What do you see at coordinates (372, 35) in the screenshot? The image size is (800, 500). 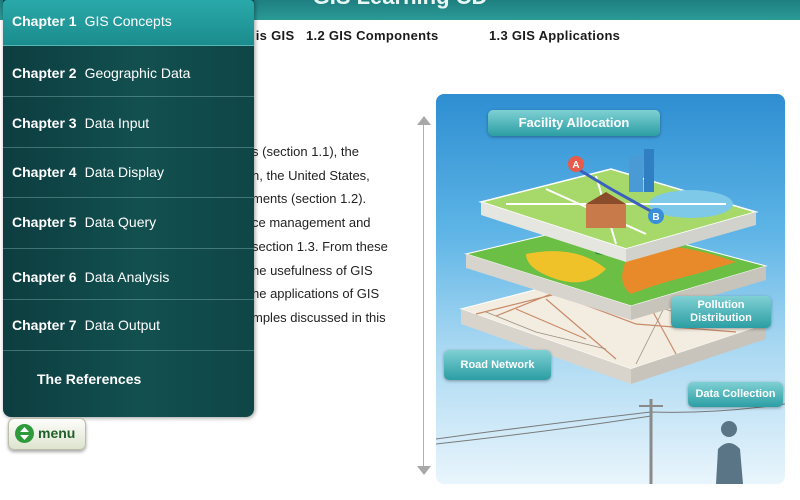 I see `tab-gis-components: 1.2 GIS Components` at bounding box center [372, 35].